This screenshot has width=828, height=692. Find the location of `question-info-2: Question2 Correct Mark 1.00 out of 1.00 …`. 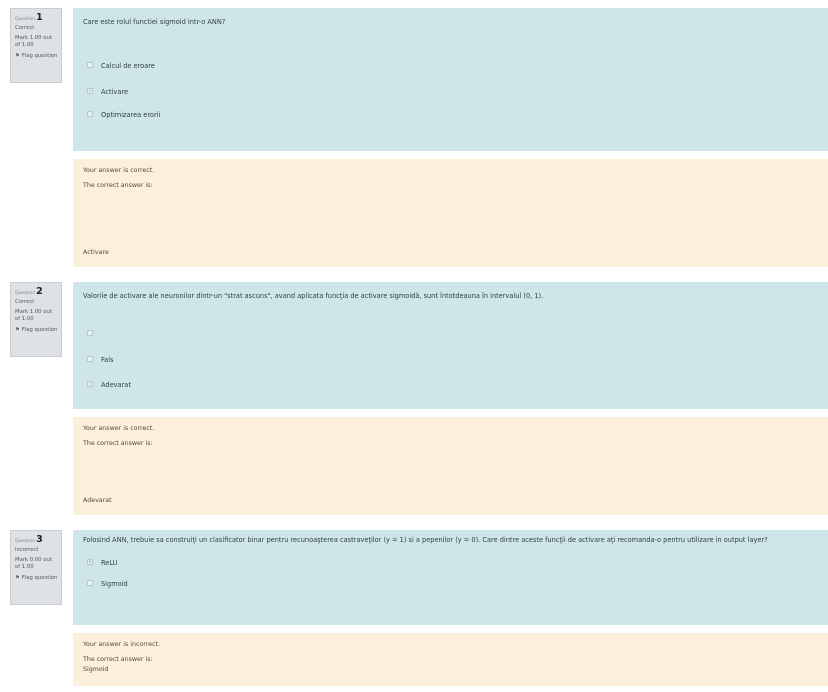

question-info-2: Question2 Correct Mark 1.00 out of 1.00 … is located at coordinates (36, 319).